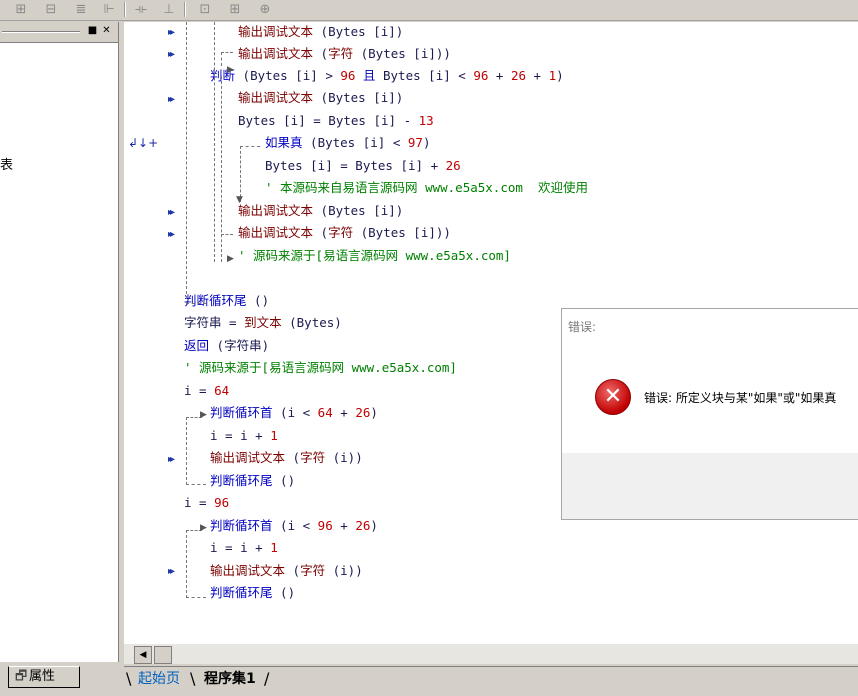 The height and width of the screenshot is (696, 858). Describe the element at coordinates (92, 31) in the screenshot. I see `maximize-icon: ■` at that location.